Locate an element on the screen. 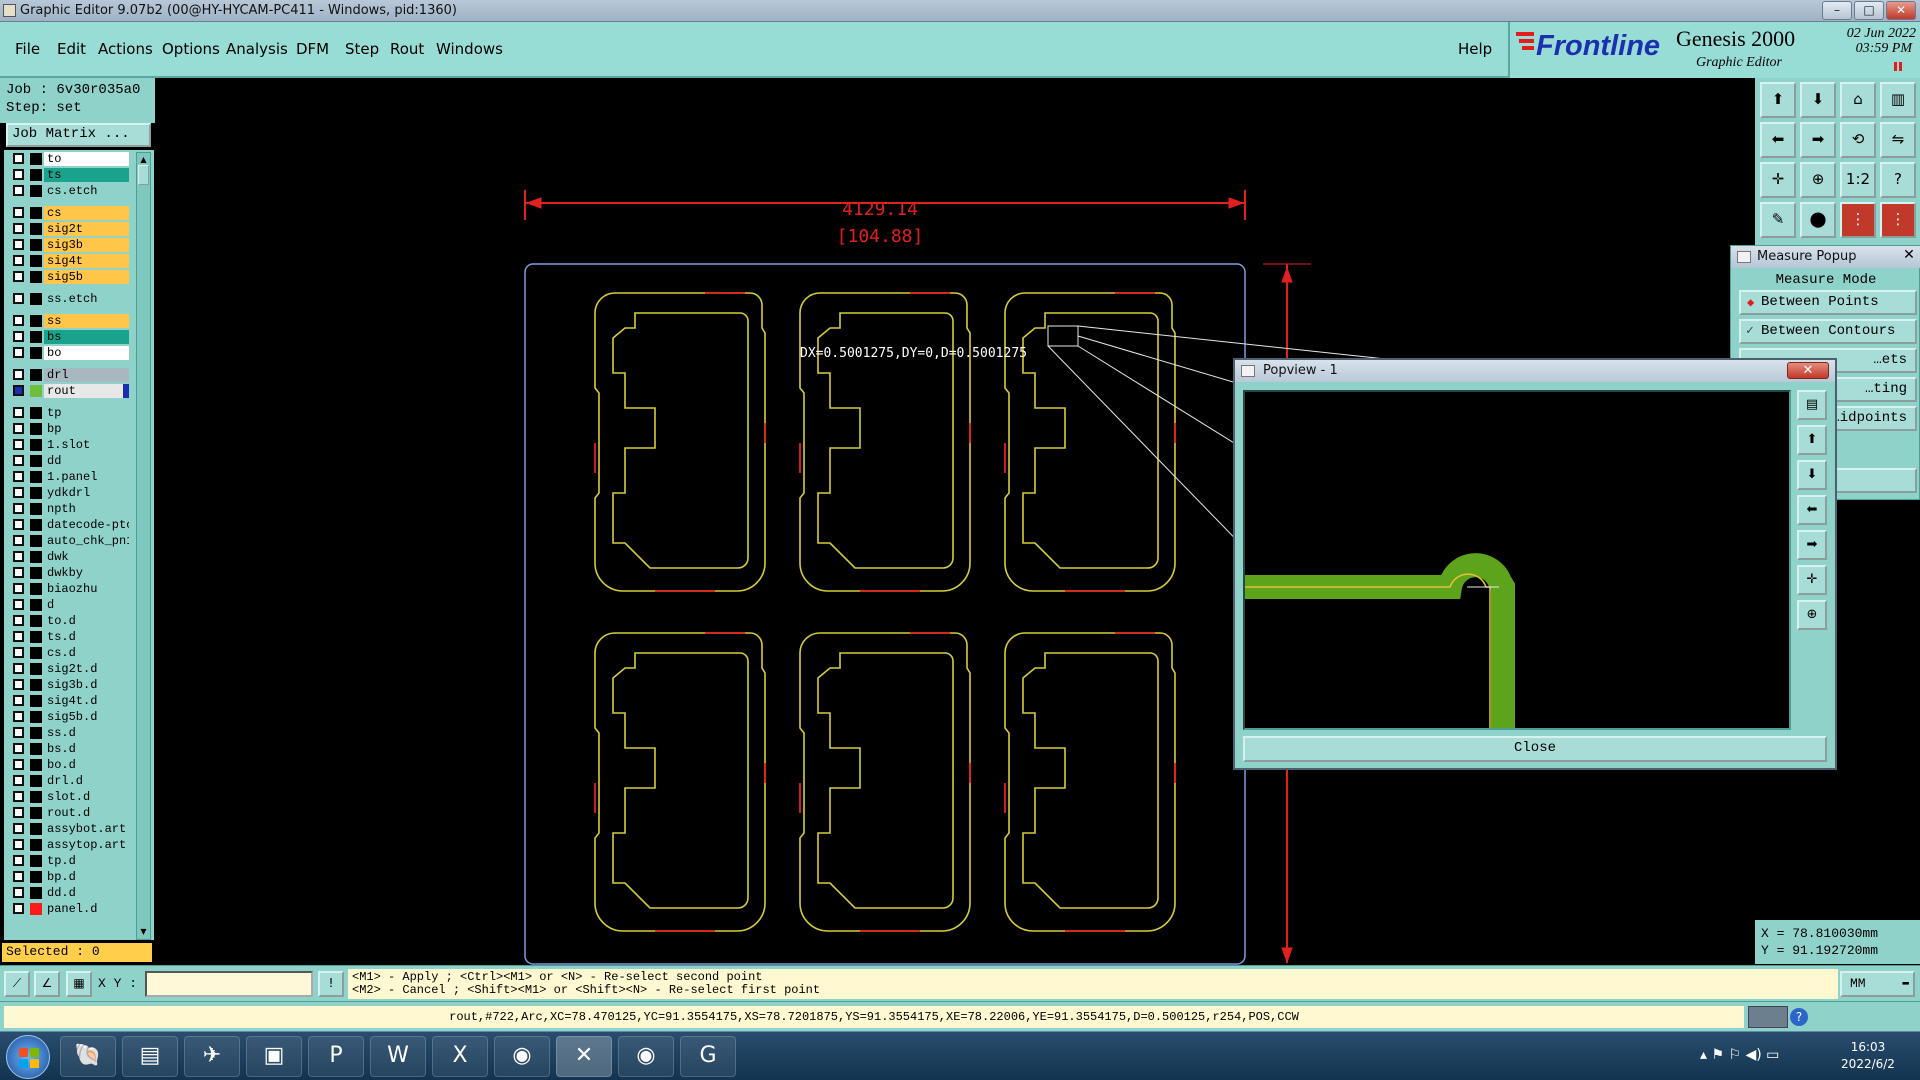  layer-row-bp-d: bp.d is located at coordinates (68, 877).